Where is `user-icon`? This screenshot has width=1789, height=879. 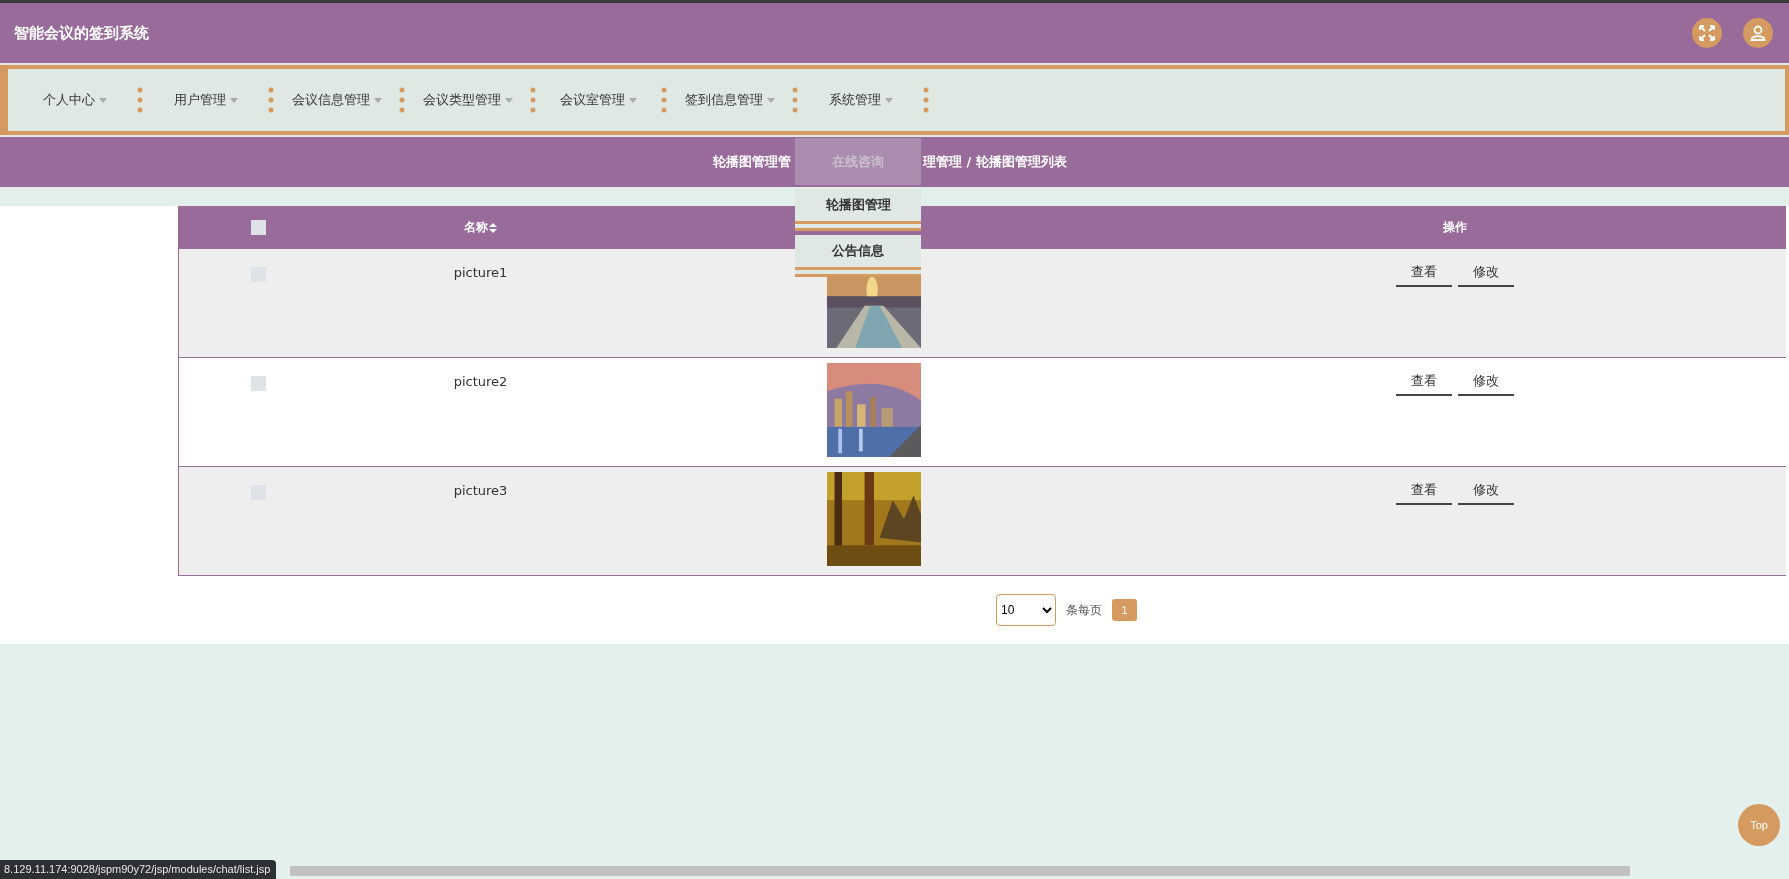
user-icon is located at coordinates (1758, 33).